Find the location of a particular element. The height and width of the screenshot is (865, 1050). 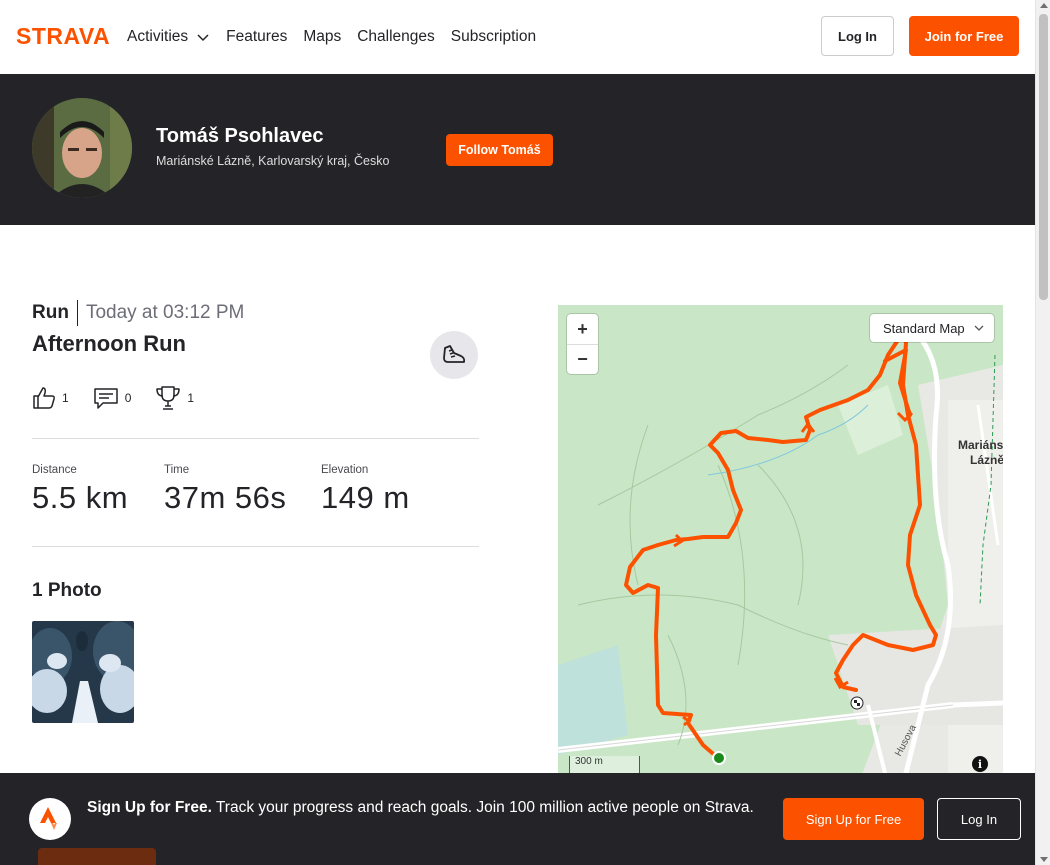

stat-value: 37m 56s is located at coordinates (225, 497).